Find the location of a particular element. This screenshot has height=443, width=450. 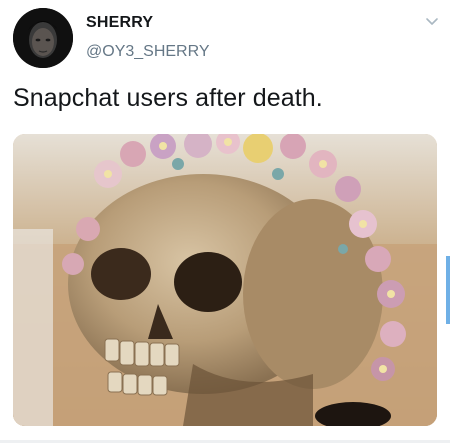

avatar is located at coordinates (43, 38).